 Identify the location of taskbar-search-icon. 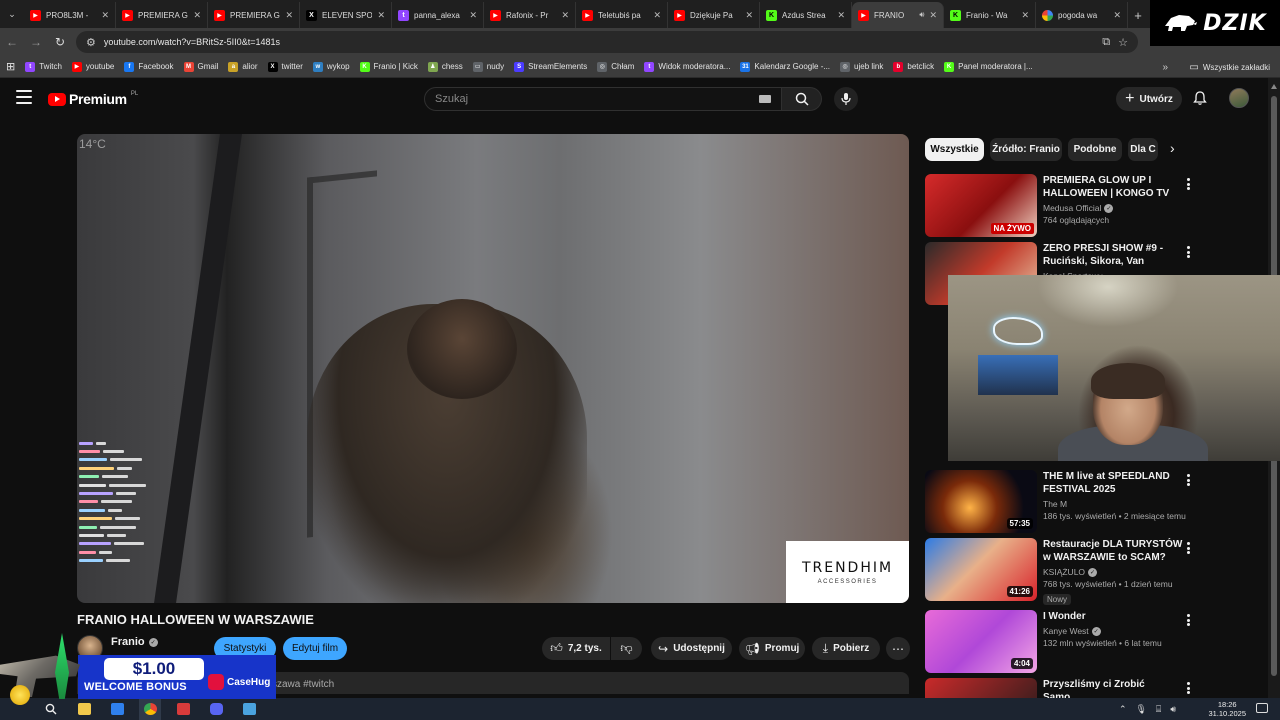
(51, 709).